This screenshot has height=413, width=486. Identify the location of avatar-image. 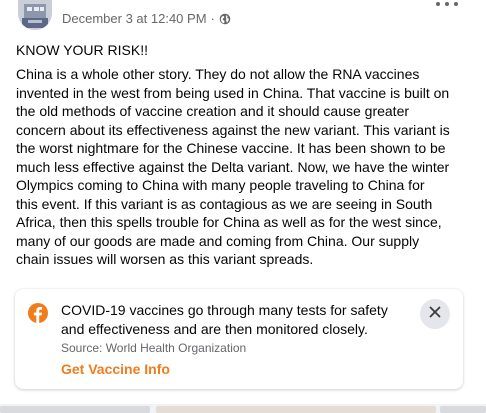
(35, 15).